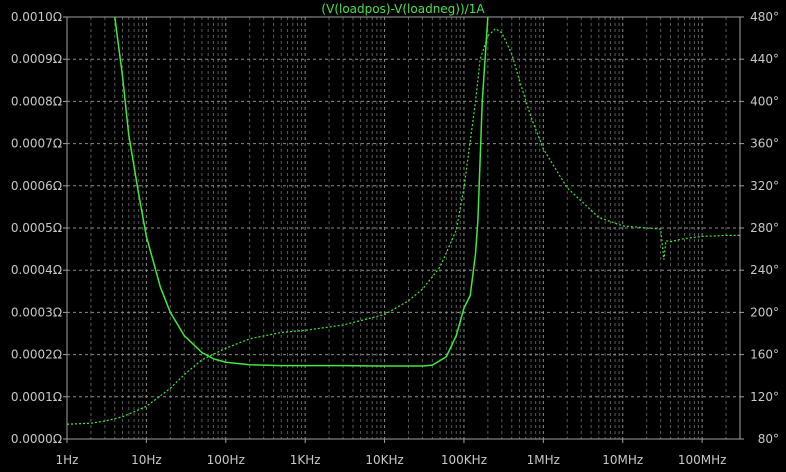  What do you see at coordinates (702, 460) in the screenshot?
I see `x-tick-label: 100MHz` at bounding box center [702, 460].